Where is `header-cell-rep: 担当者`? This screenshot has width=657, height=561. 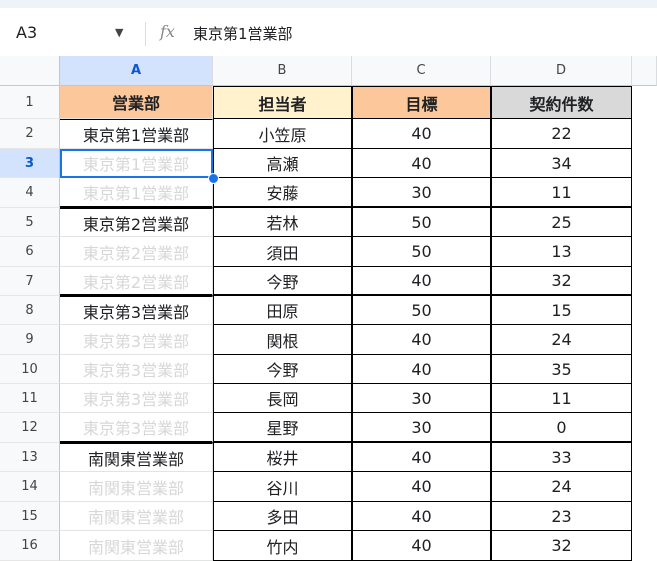 header-cell-rep: 担当者 is located at coordinates (282, 102).